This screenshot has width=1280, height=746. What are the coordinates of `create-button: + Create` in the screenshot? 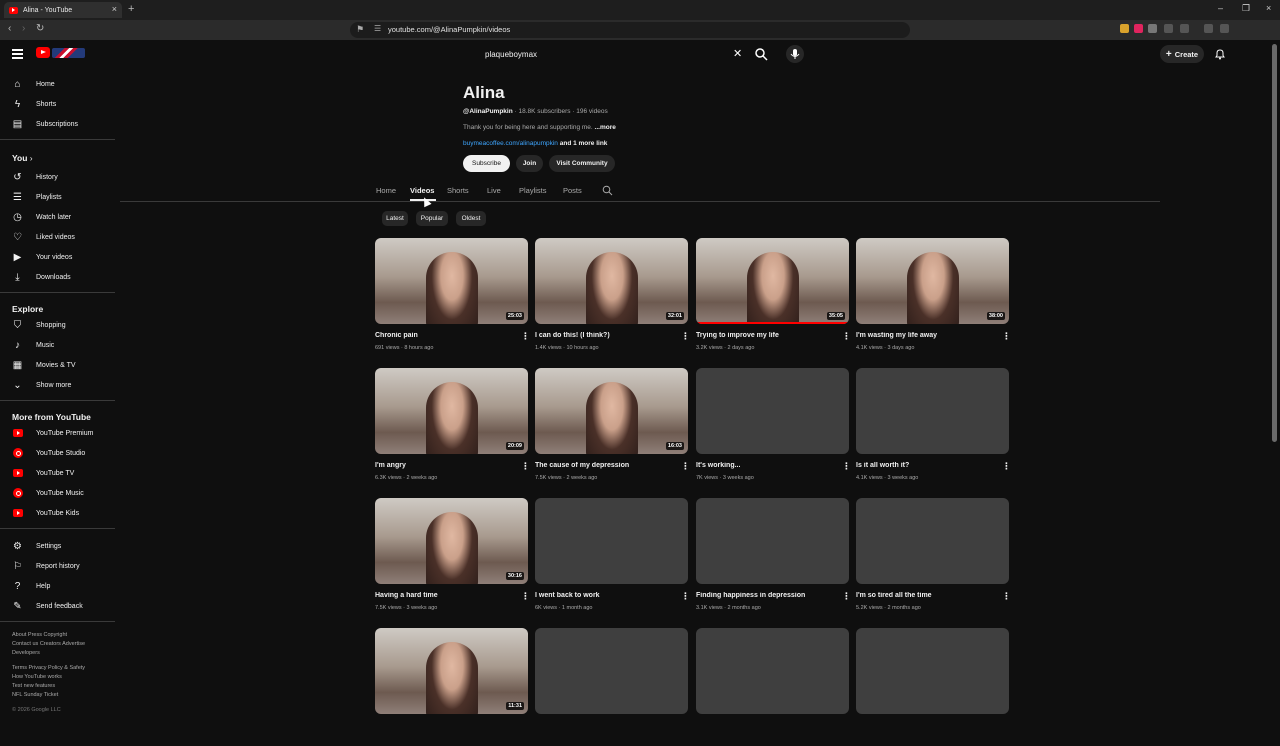 It's located at (1182, 54).